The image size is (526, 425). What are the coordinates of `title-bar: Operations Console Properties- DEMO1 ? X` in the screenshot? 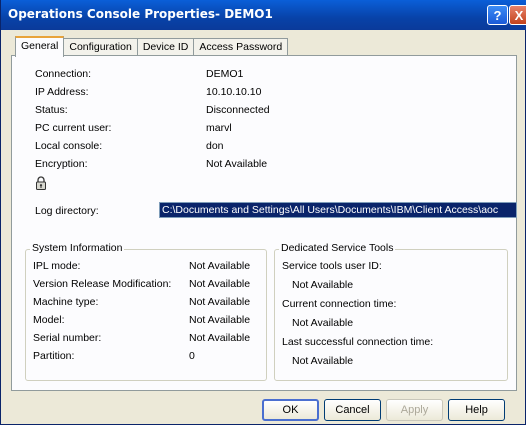 It's located at (263, 15).